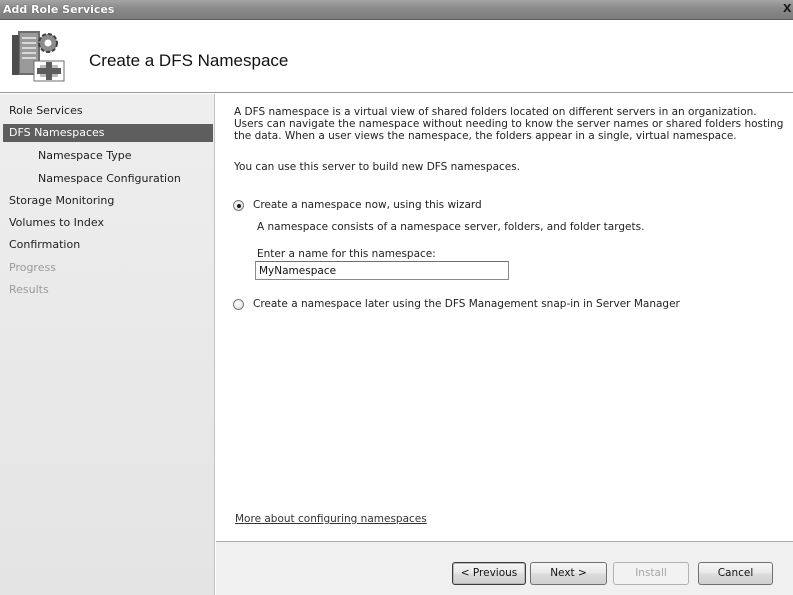 This screenshot has height=595, width=793. I want to click on install-button: Install, so click(651, 573).